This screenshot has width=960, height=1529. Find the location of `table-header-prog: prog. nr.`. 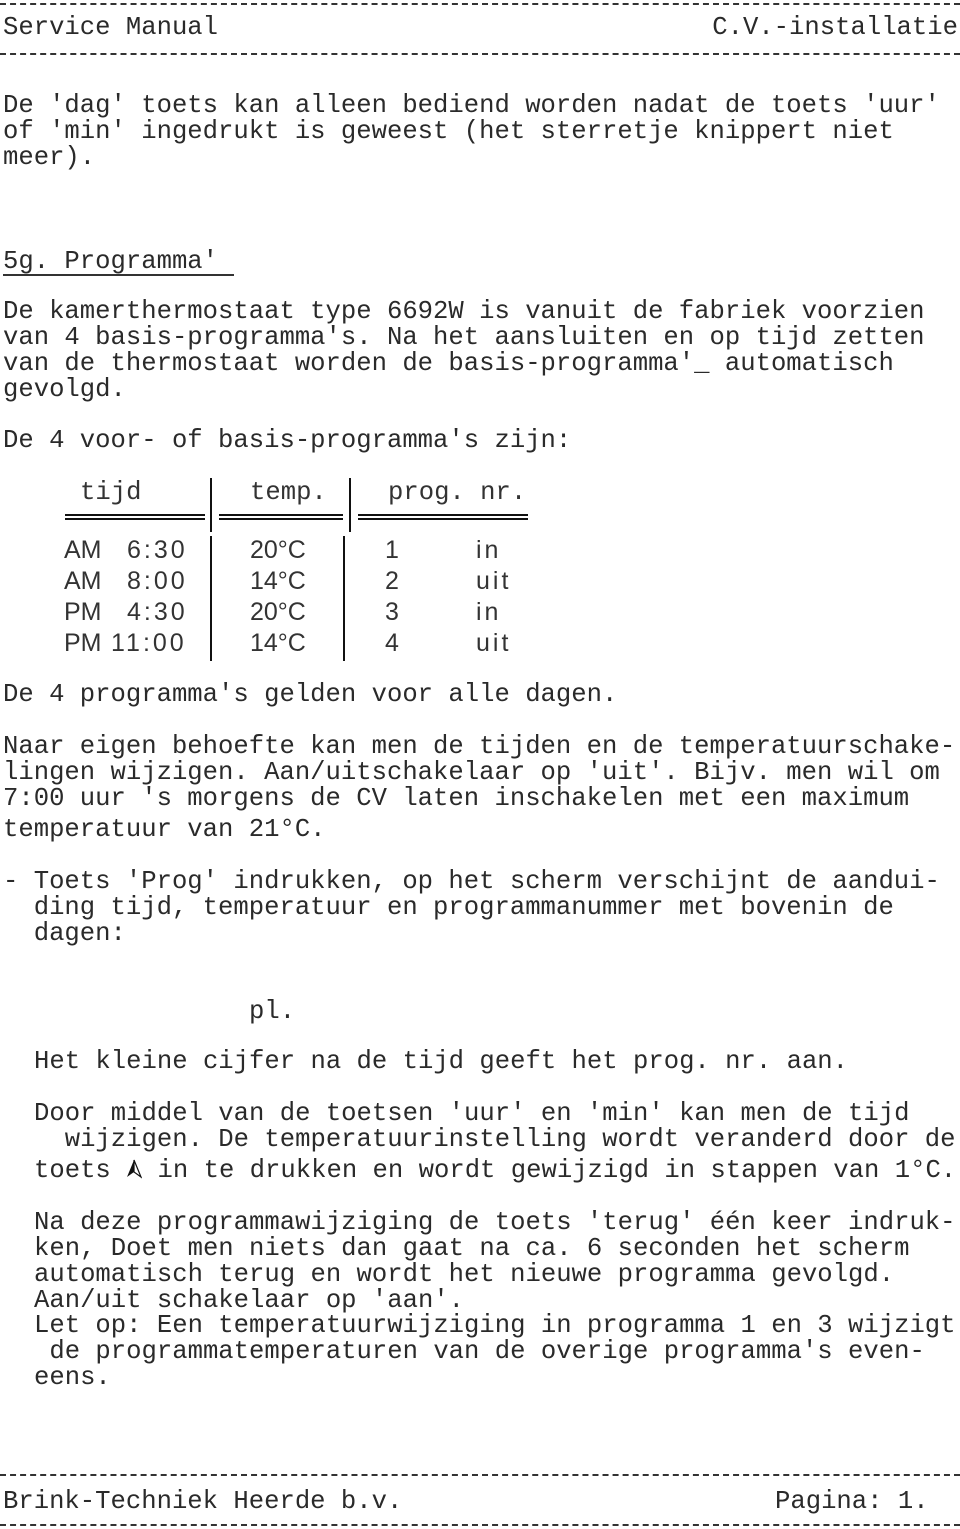

table-header-prog: prog. nr. is located at coordinates (457, 492).